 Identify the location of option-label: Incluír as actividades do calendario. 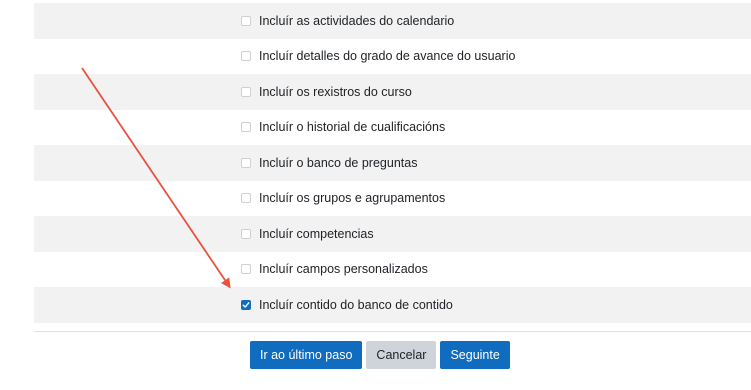
(357, 20).